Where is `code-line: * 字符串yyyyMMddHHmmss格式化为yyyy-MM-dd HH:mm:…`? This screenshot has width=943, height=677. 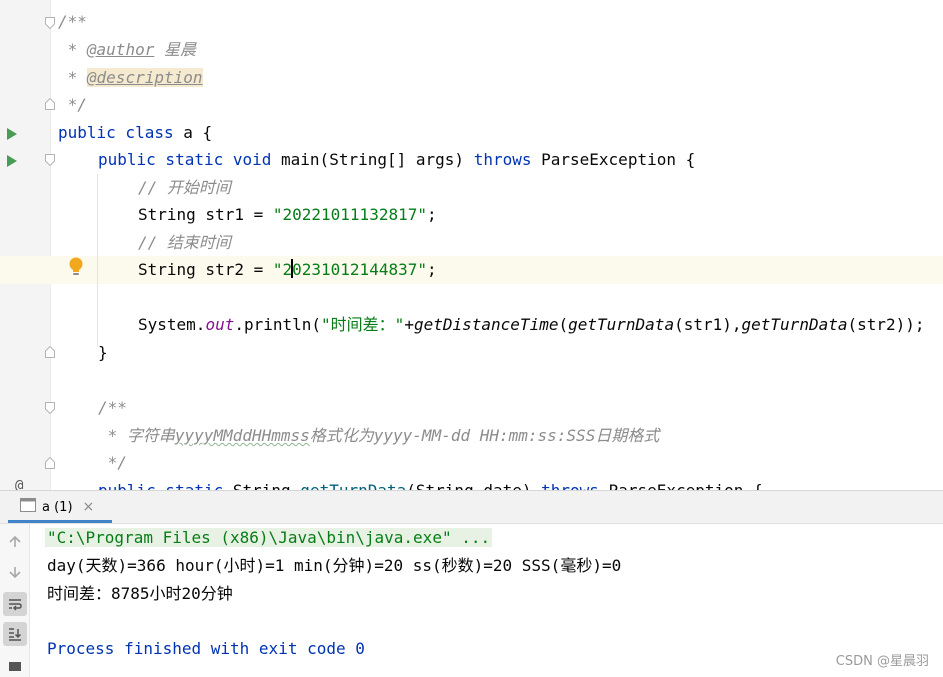 code-line: * 字符串yyyyMMddHHmmss格式化为yyyy-MM-dd HH:mm:… is located at coordinates (379, 435).